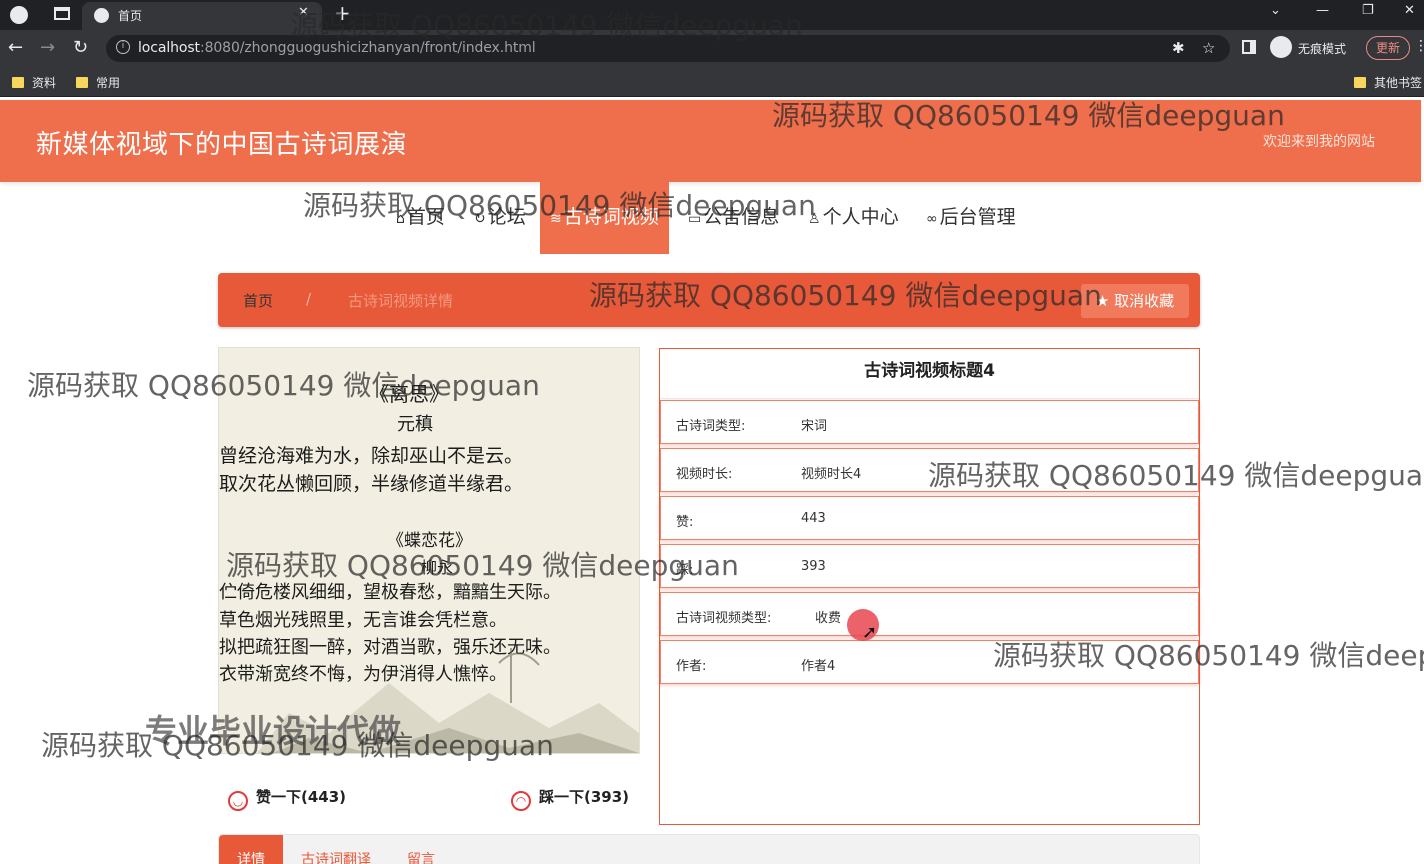 The height and width of the screenshot is (864, 1424). I want to click on detail-row: 古诗词视频类型: 收费, so click(929, 614).